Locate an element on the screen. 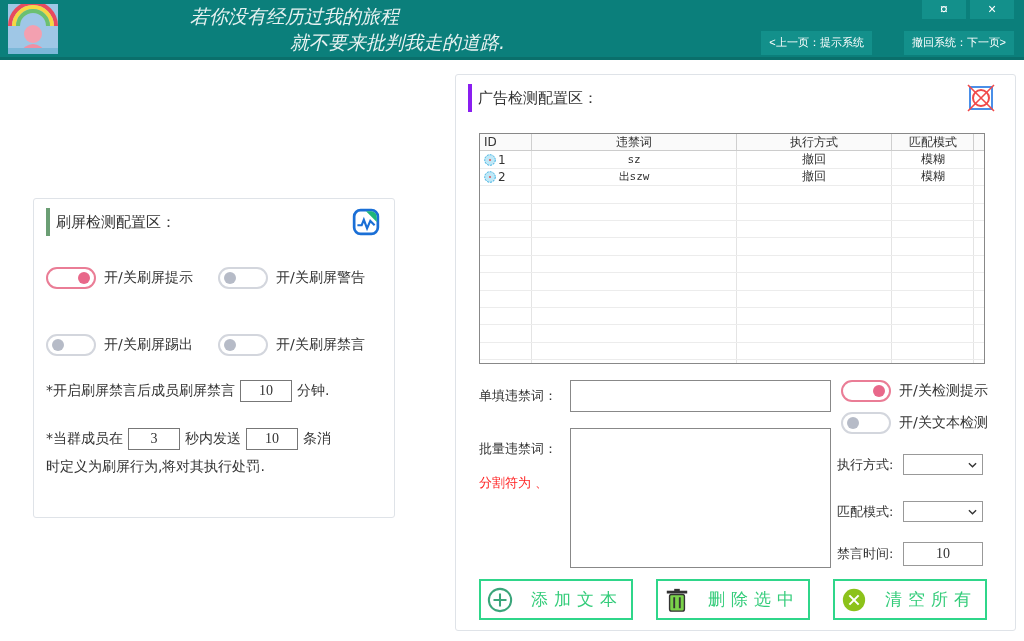 The image size is (1024, 641). toggle-label: 开/关文本检测 is located at coordinates (943, 423).